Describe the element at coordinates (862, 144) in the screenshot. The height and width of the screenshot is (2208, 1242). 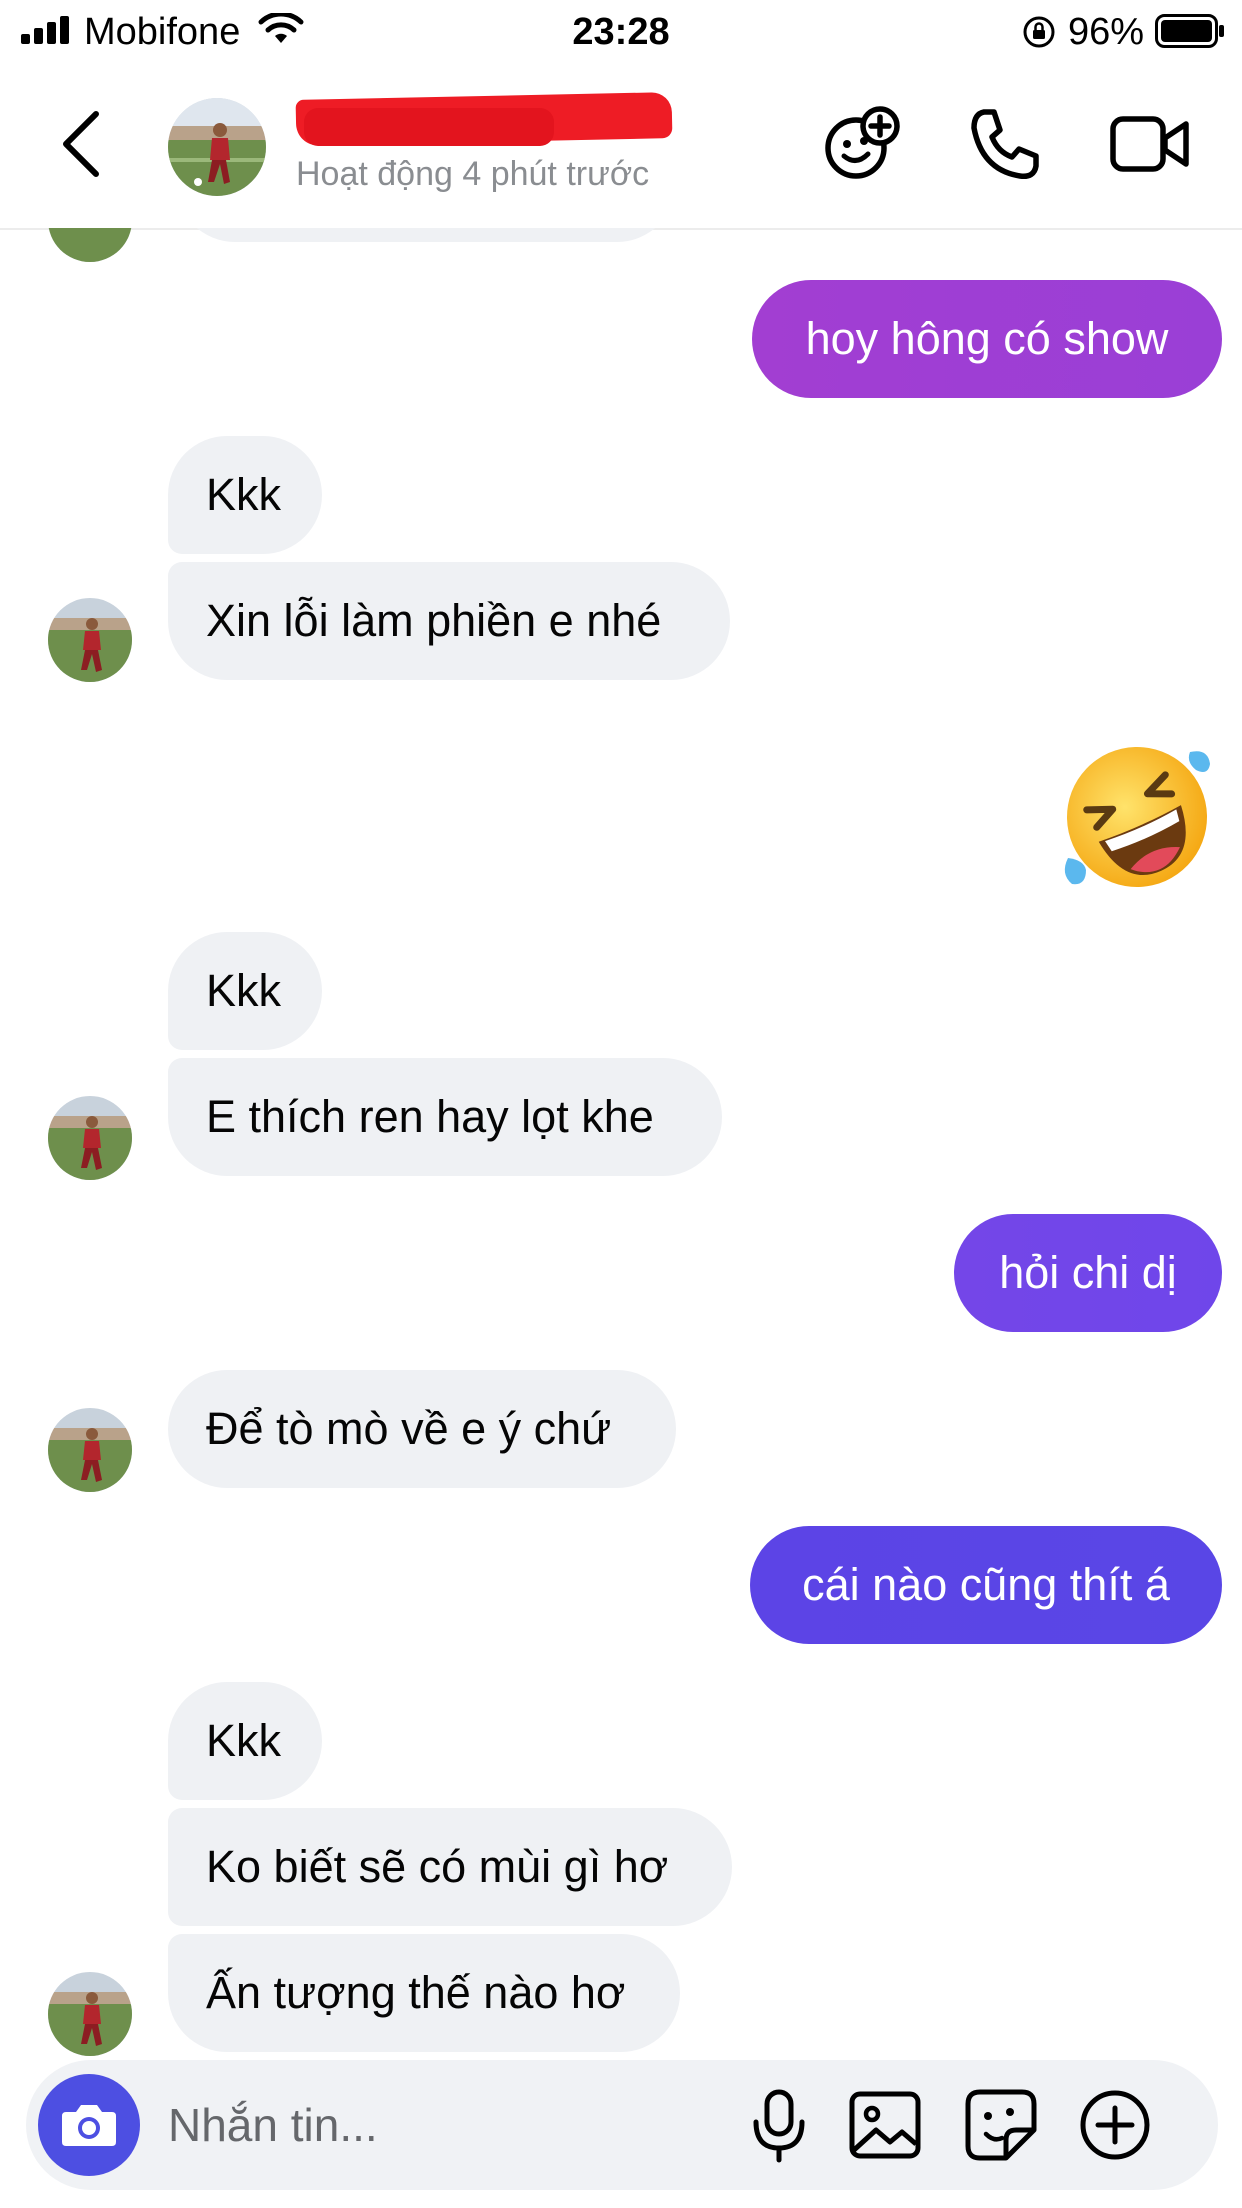
I see `games-icon` at that location.